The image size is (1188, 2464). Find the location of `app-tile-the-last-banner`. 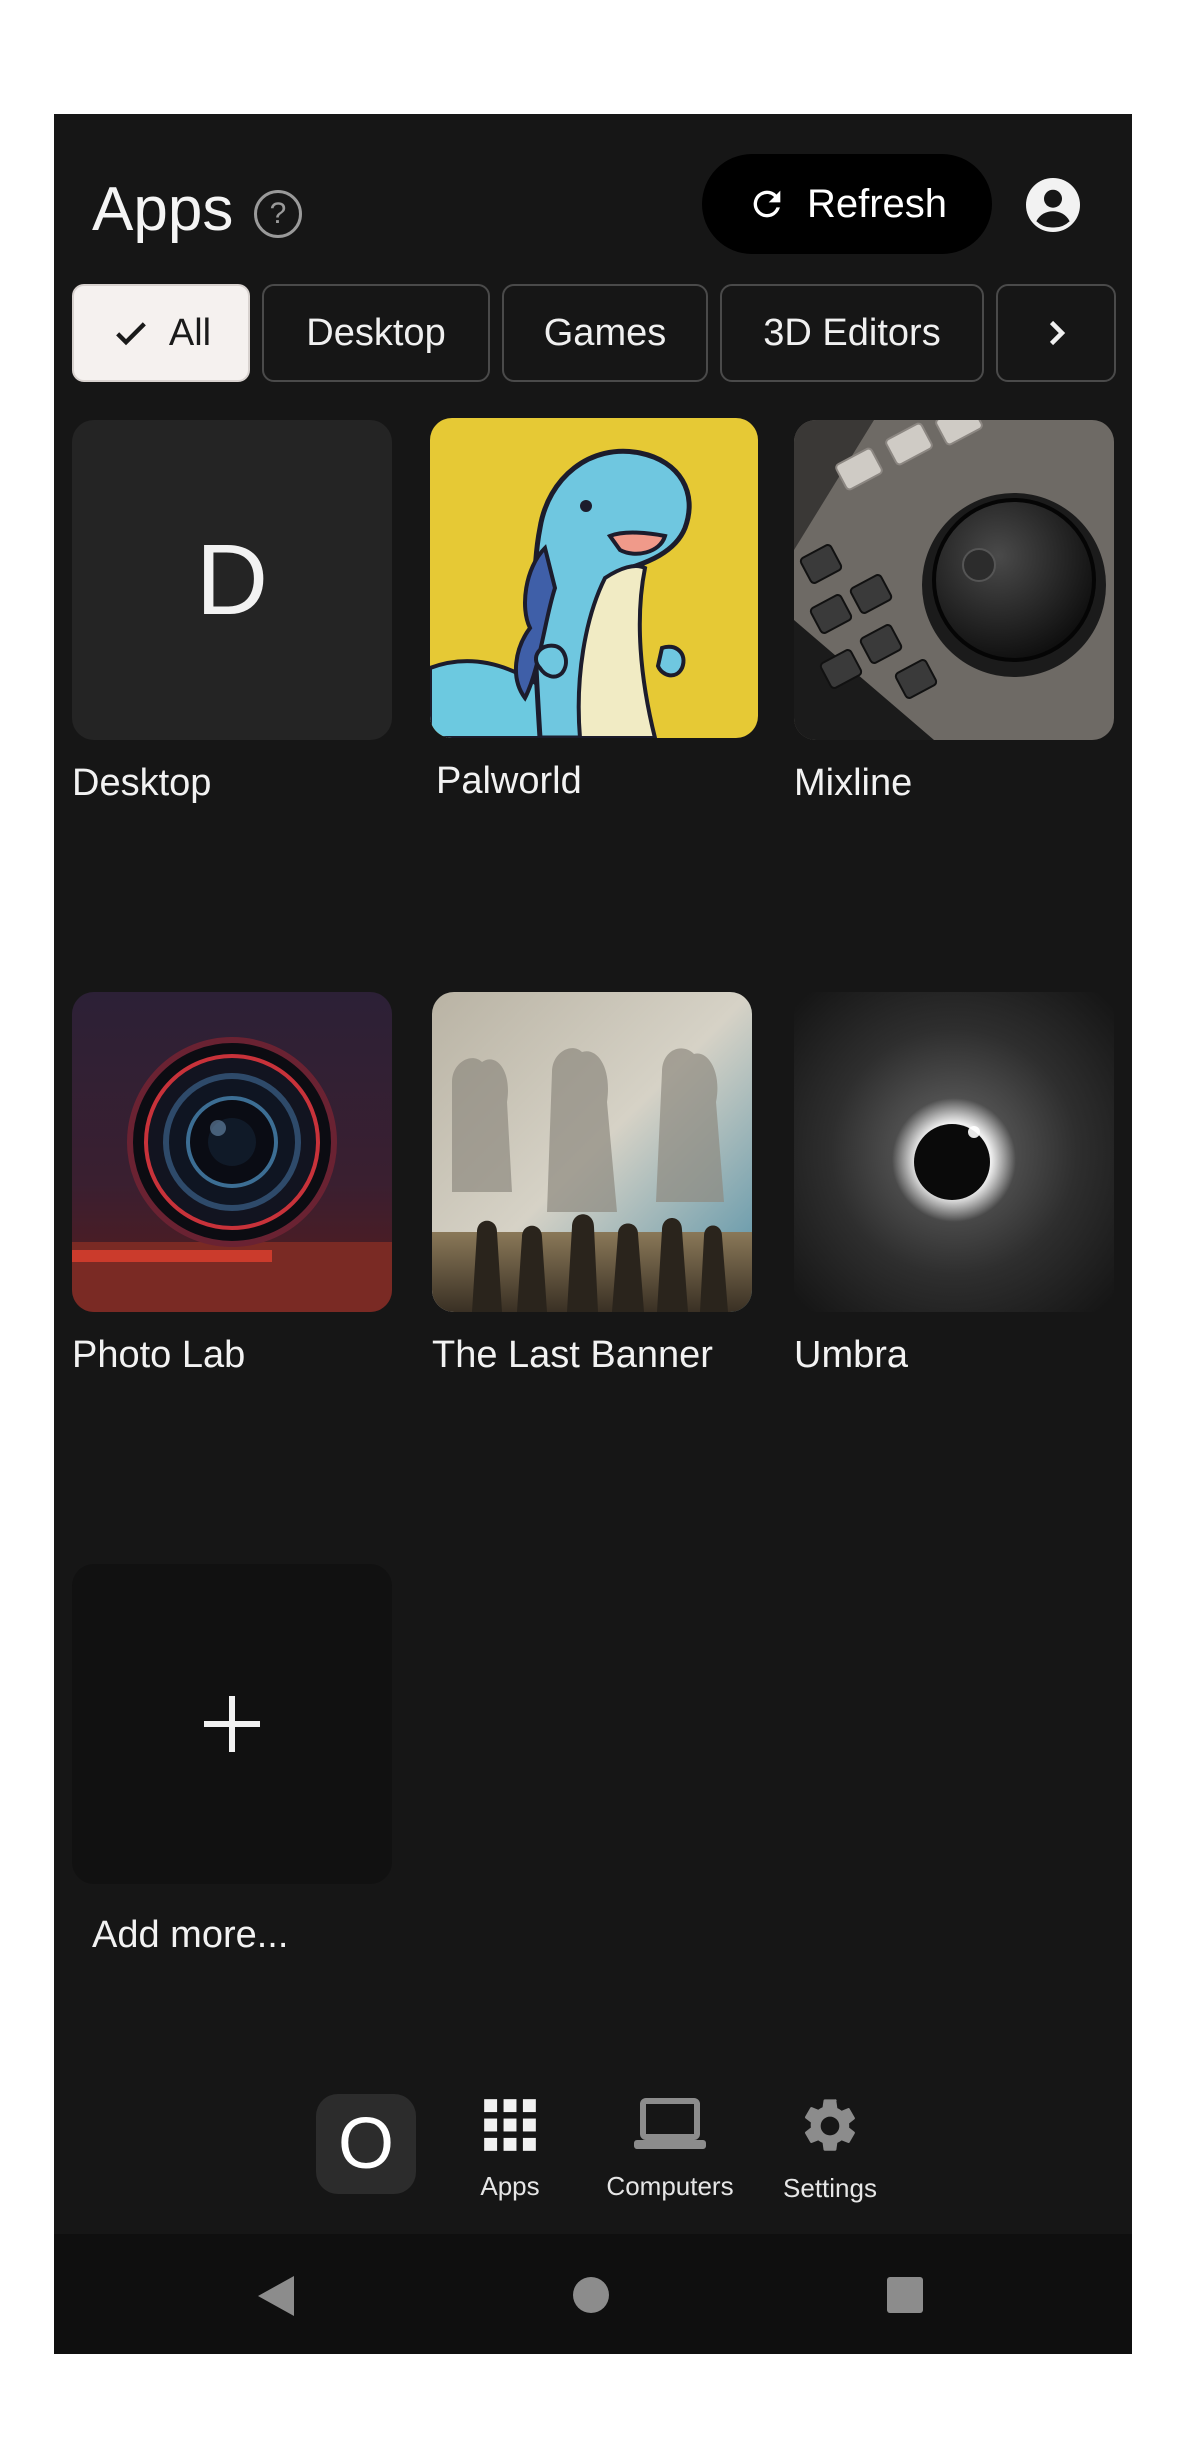

app-tile-the-last-banner is located at coordinates (592, 1152).